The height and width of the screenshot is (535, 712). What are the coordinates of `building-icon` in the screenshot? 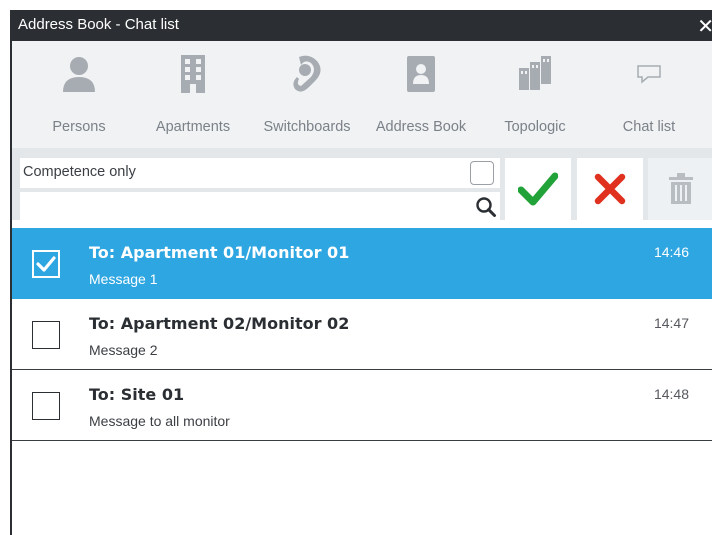 It's located at (193, 74).